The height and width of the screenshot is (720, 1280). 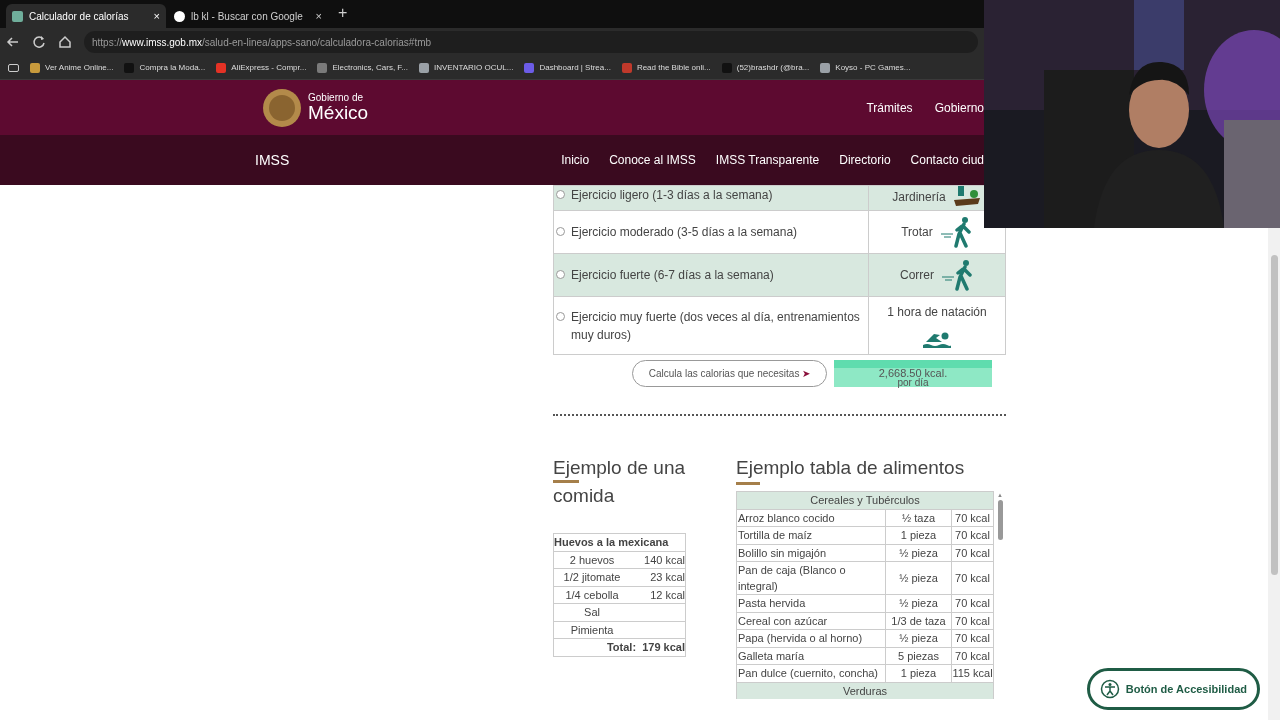 What do you see at coordinates (889, 107) in the screenshot?
I see `header-link: Trámites` at bounding box center [889, 107].